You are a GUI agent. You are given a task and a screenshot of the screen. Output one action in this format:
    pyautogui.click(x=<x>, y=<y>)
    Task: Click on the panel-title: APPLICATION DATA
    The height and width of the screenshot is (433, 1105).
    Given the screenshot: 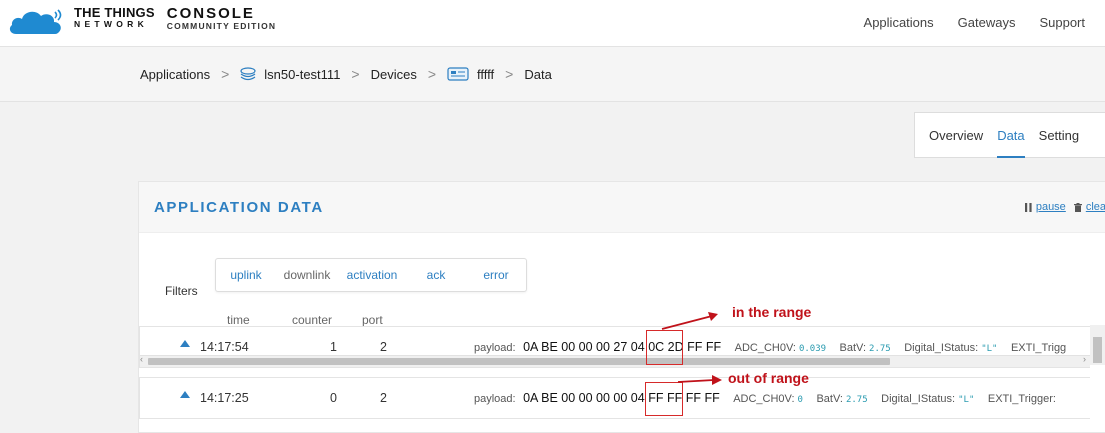 What is the action you would take?
    pyautogui.click(x=239, y=207)
    